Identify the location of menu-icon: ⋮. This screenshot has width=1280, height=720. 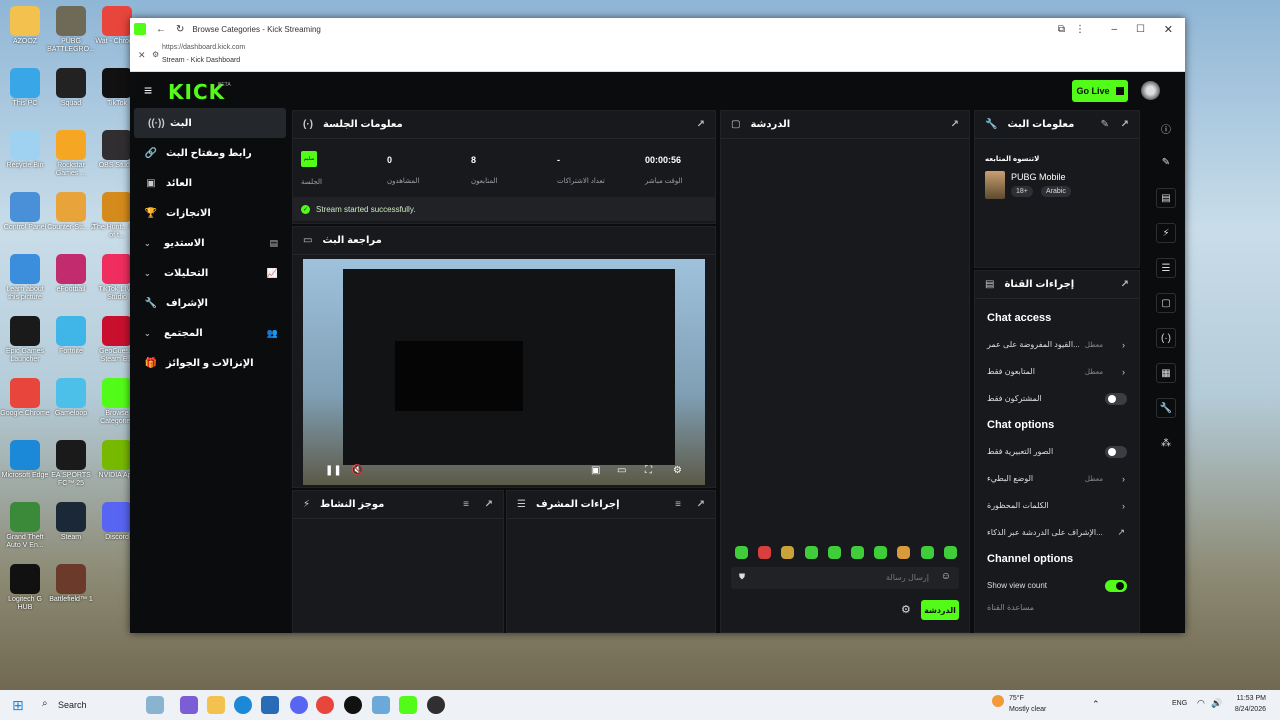
(1080, 29).